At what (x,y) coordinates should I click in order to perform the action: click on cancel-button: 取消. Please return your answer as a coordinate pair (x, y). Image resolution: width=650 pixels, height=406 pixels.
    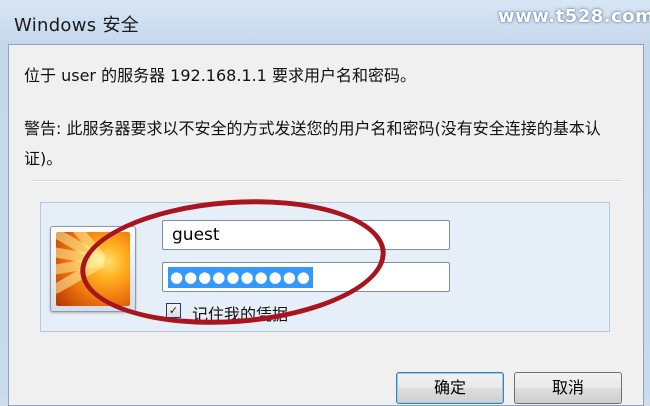
    Looking at the image, I should click on (568, 388).